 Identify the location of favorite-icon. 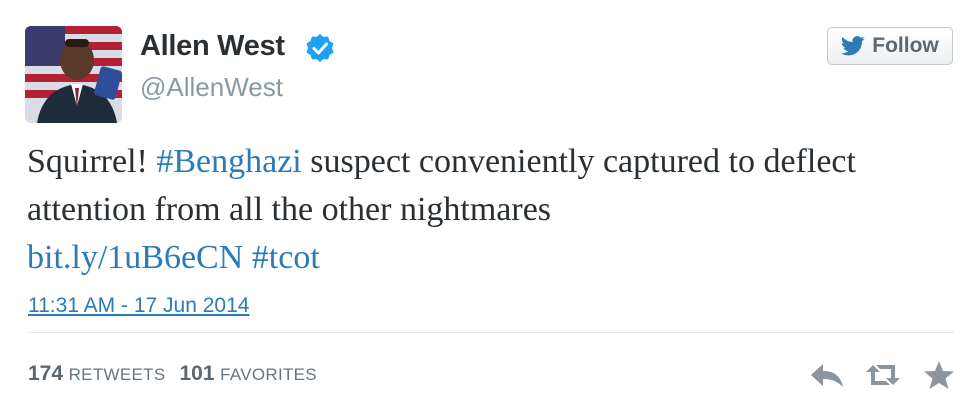
(939, 375).